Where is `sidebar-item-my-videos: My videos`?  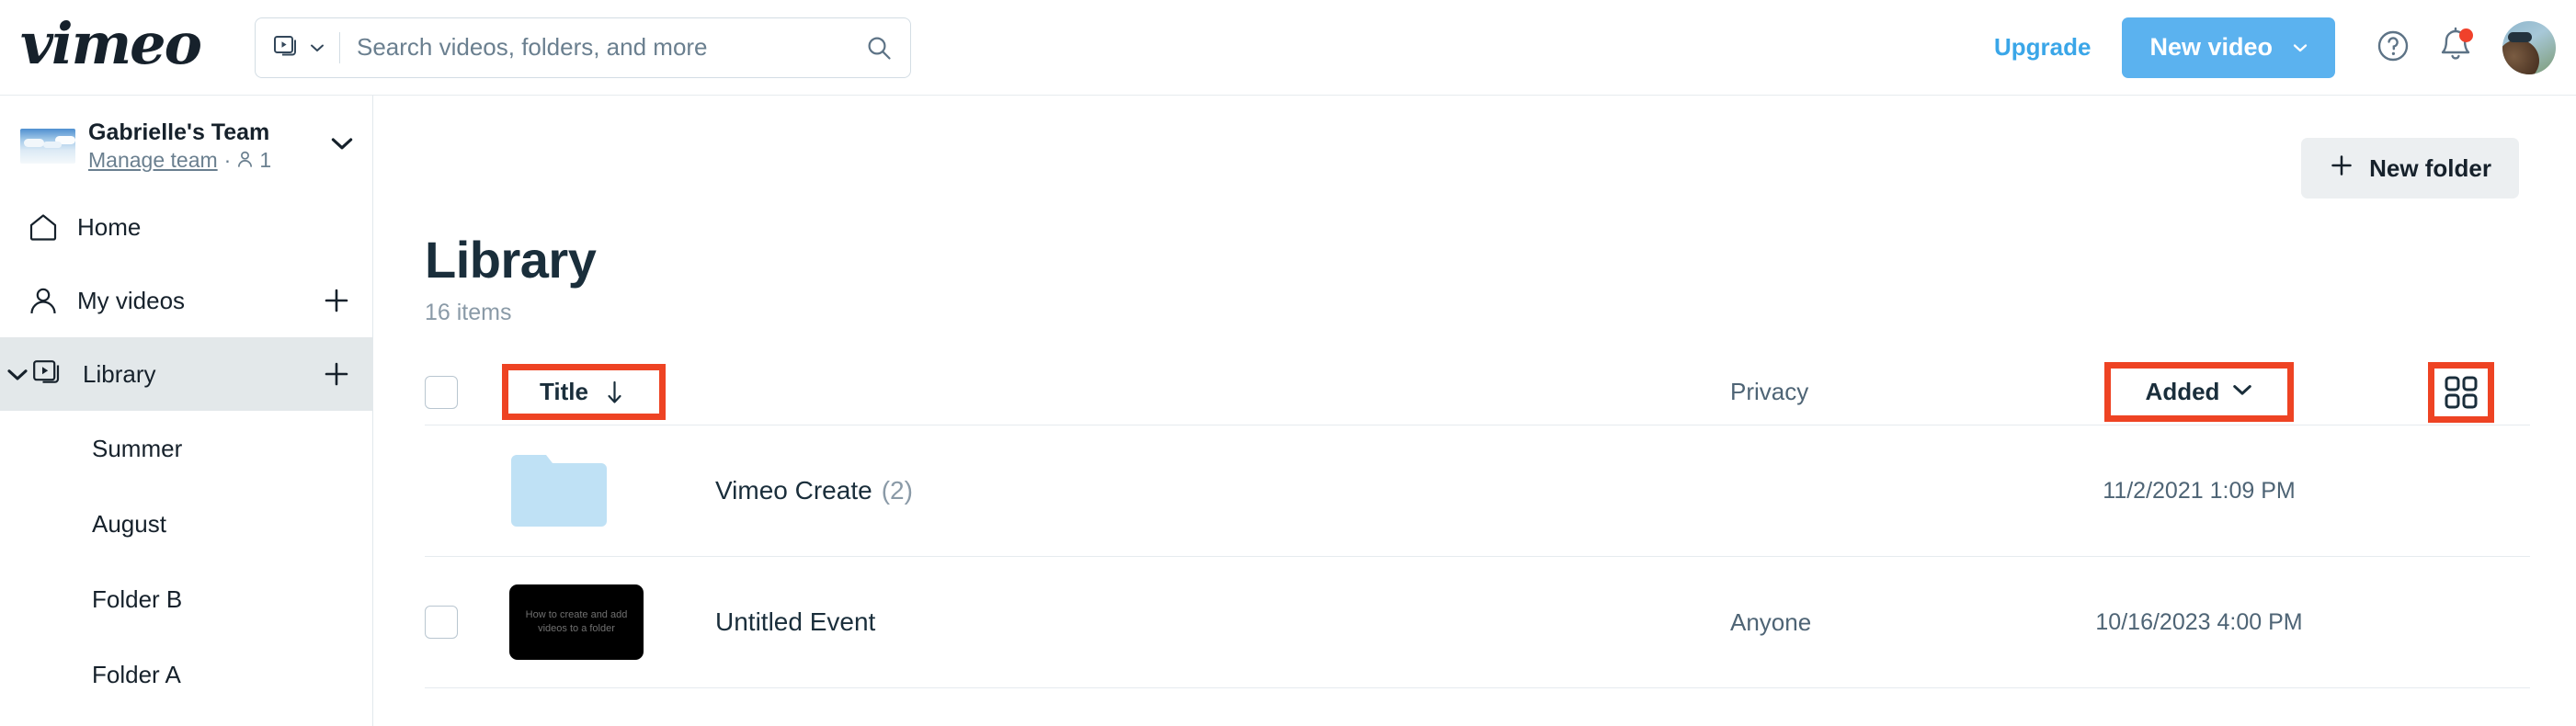
sidebar-item-my-videos: My videos is located at coordinates (186, 300).